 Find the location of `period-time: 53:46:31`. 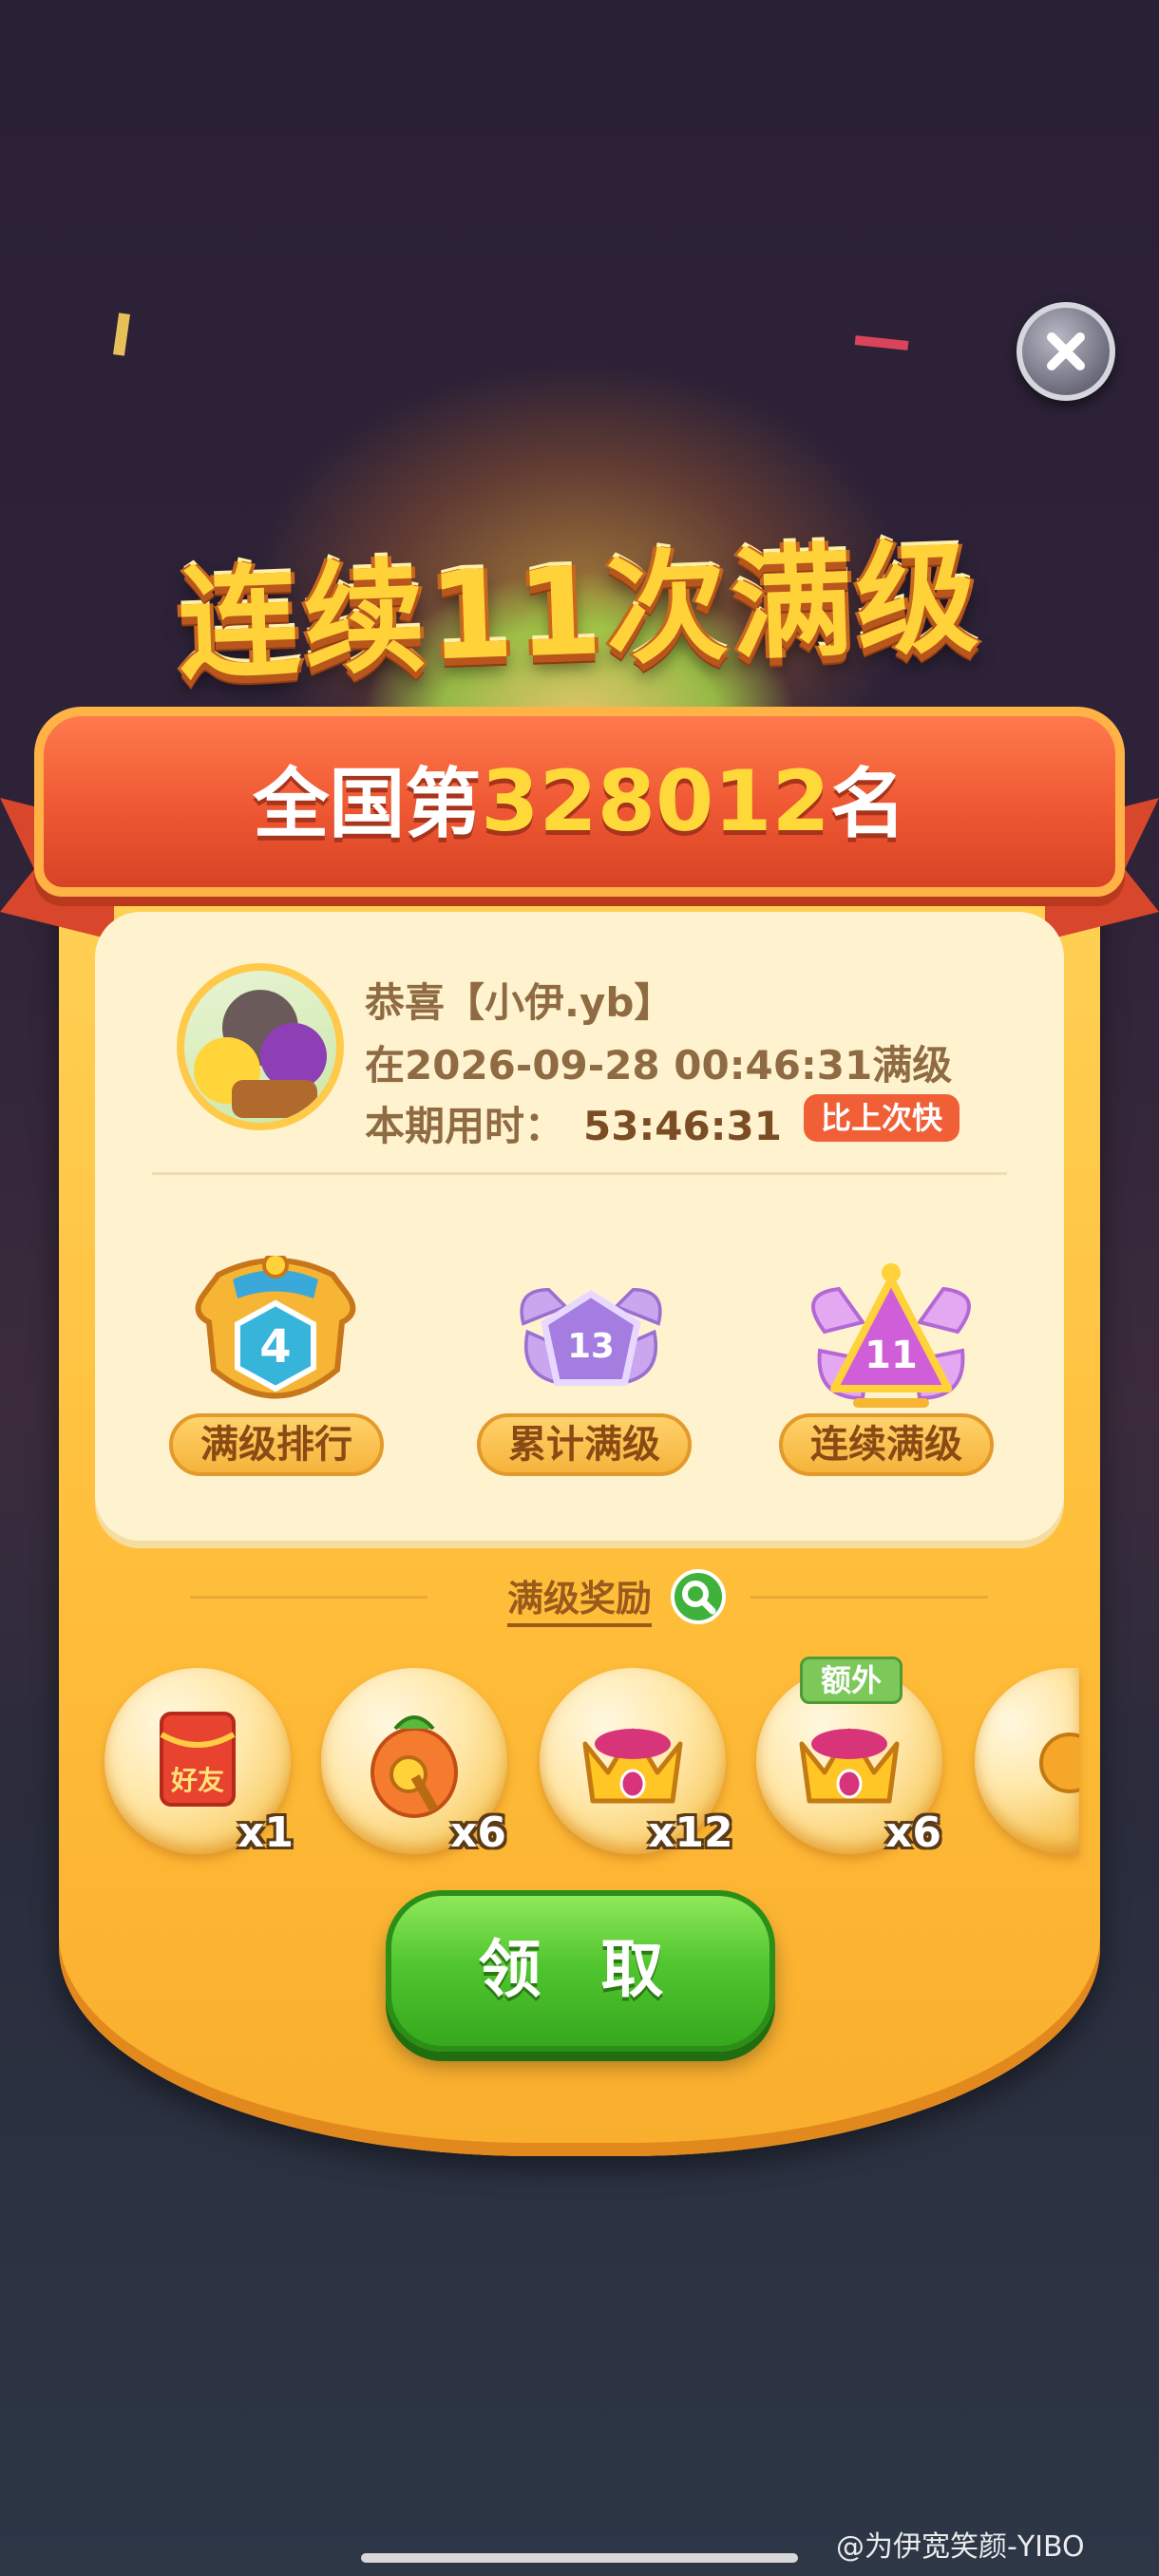

period-time: 53:46:31 is located at coordinates (682, 1126).